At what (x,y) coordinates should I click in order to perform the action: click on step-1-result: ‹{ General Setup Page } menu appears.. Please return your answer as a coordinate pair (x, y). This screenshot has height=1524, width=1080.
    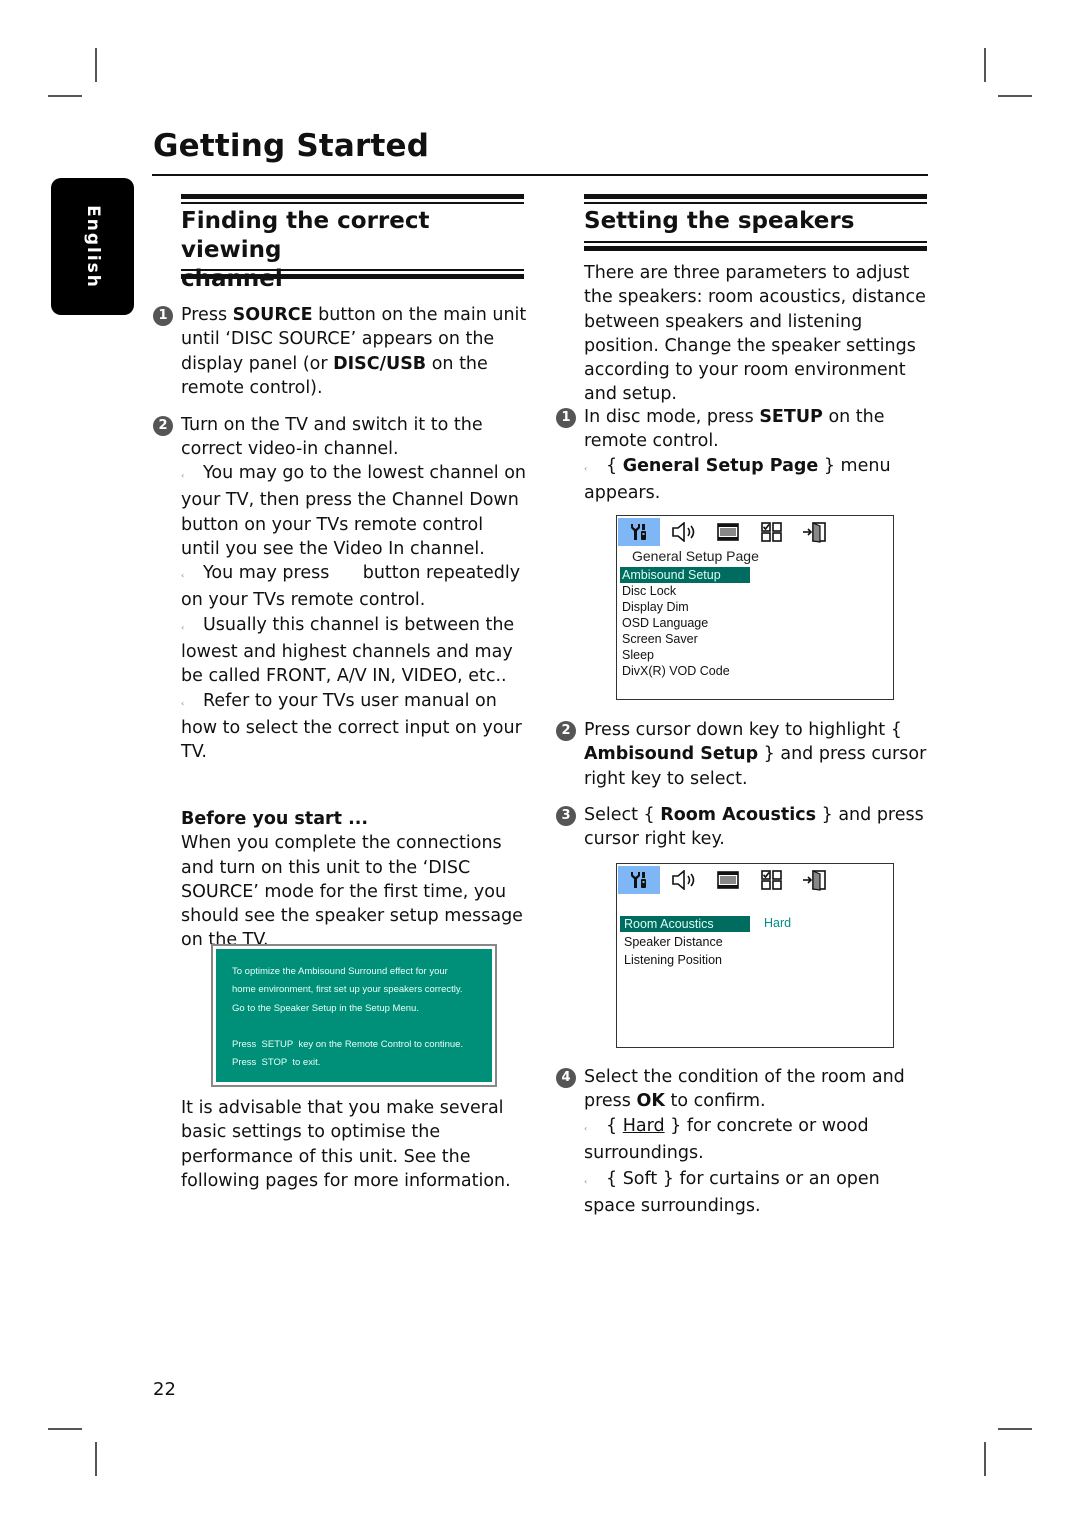
    Looking at the image, I should click on (737, 480).